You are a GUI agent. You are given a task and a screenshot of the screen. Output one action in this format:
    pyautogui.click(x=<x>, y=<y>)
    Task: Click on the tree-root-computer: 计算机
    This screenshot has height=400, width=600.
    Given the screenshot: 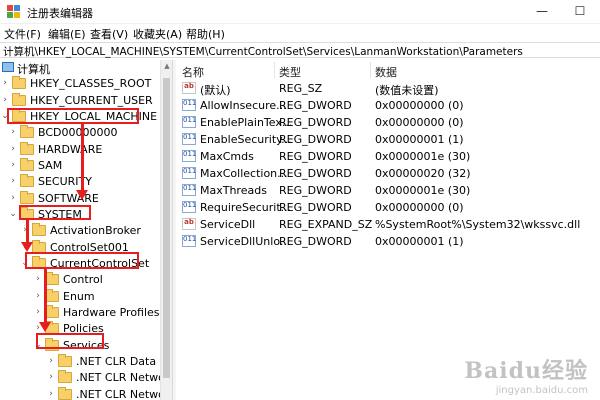 What is the action you would take?
    pyautogui.click(x=80, y=68)
    